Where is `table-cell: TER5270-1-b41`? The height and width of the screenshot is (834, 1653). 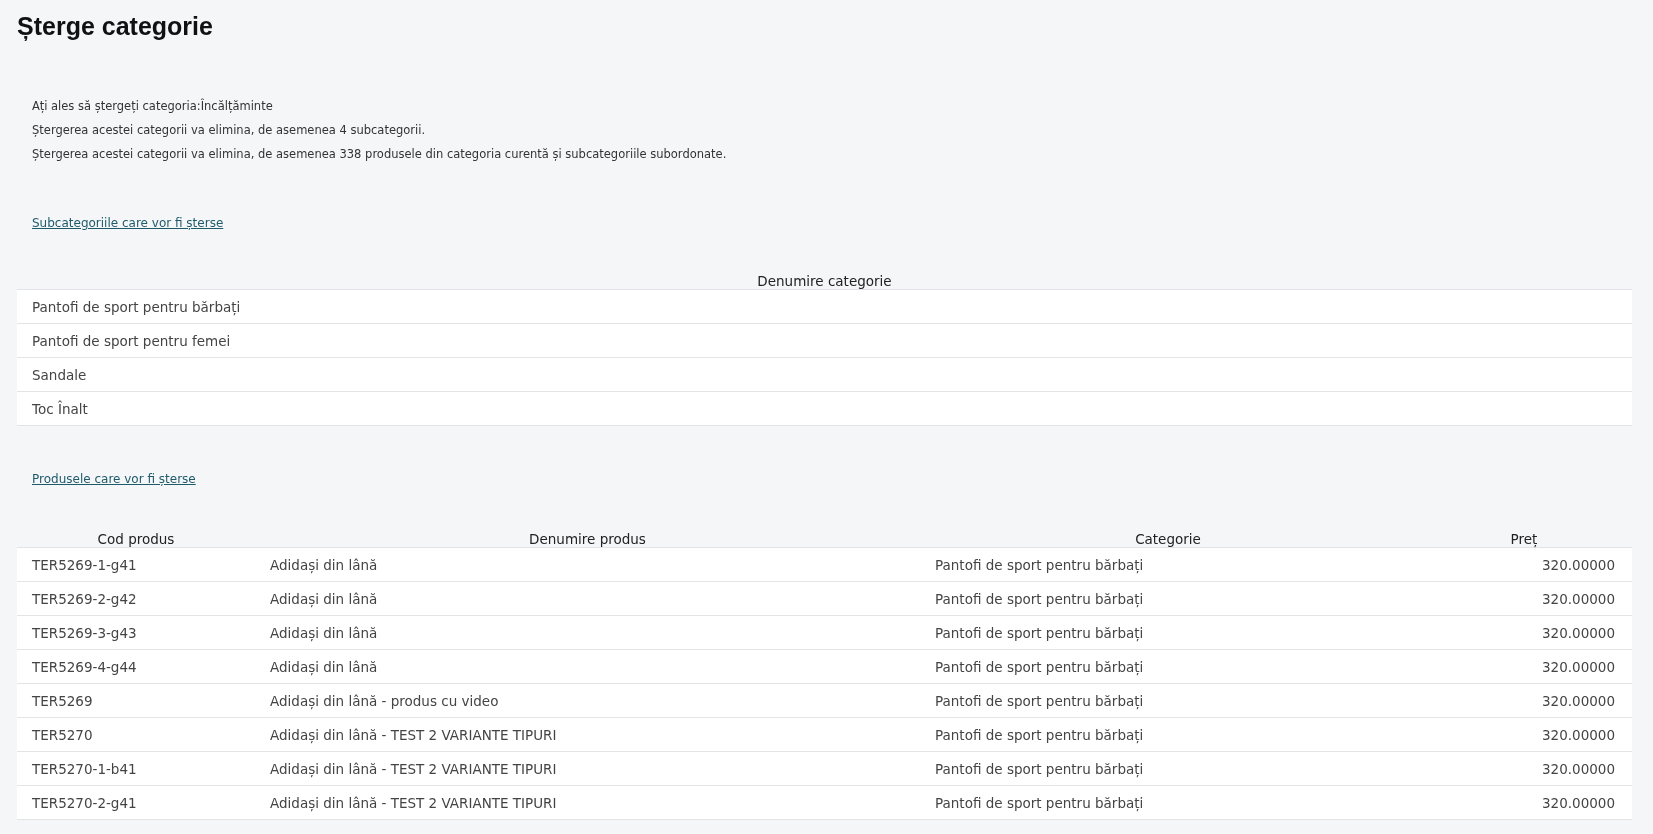
table-cell: TER5270-1-b41 is located at coordinates (136, 768).